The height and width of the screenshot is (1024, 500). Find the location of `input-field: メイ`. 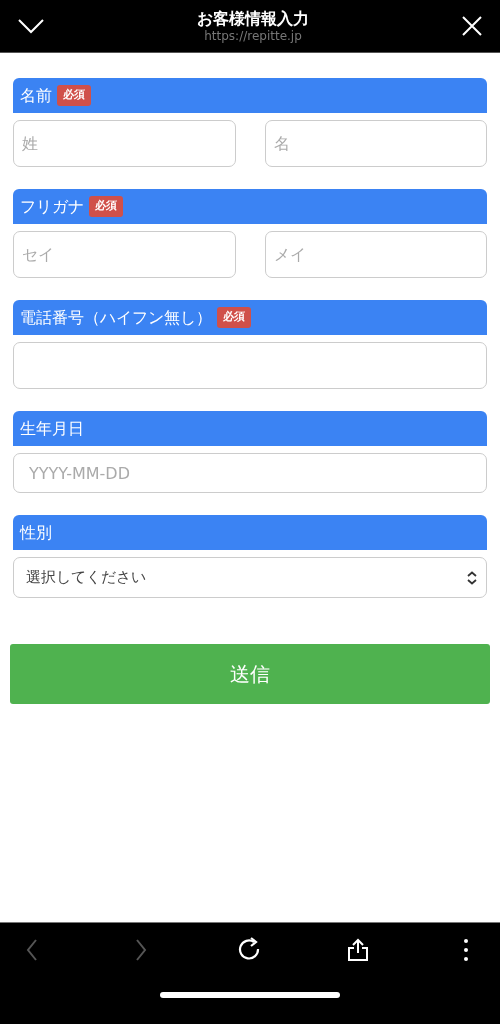

input-field: メイ is located at coordinates (375, 254).